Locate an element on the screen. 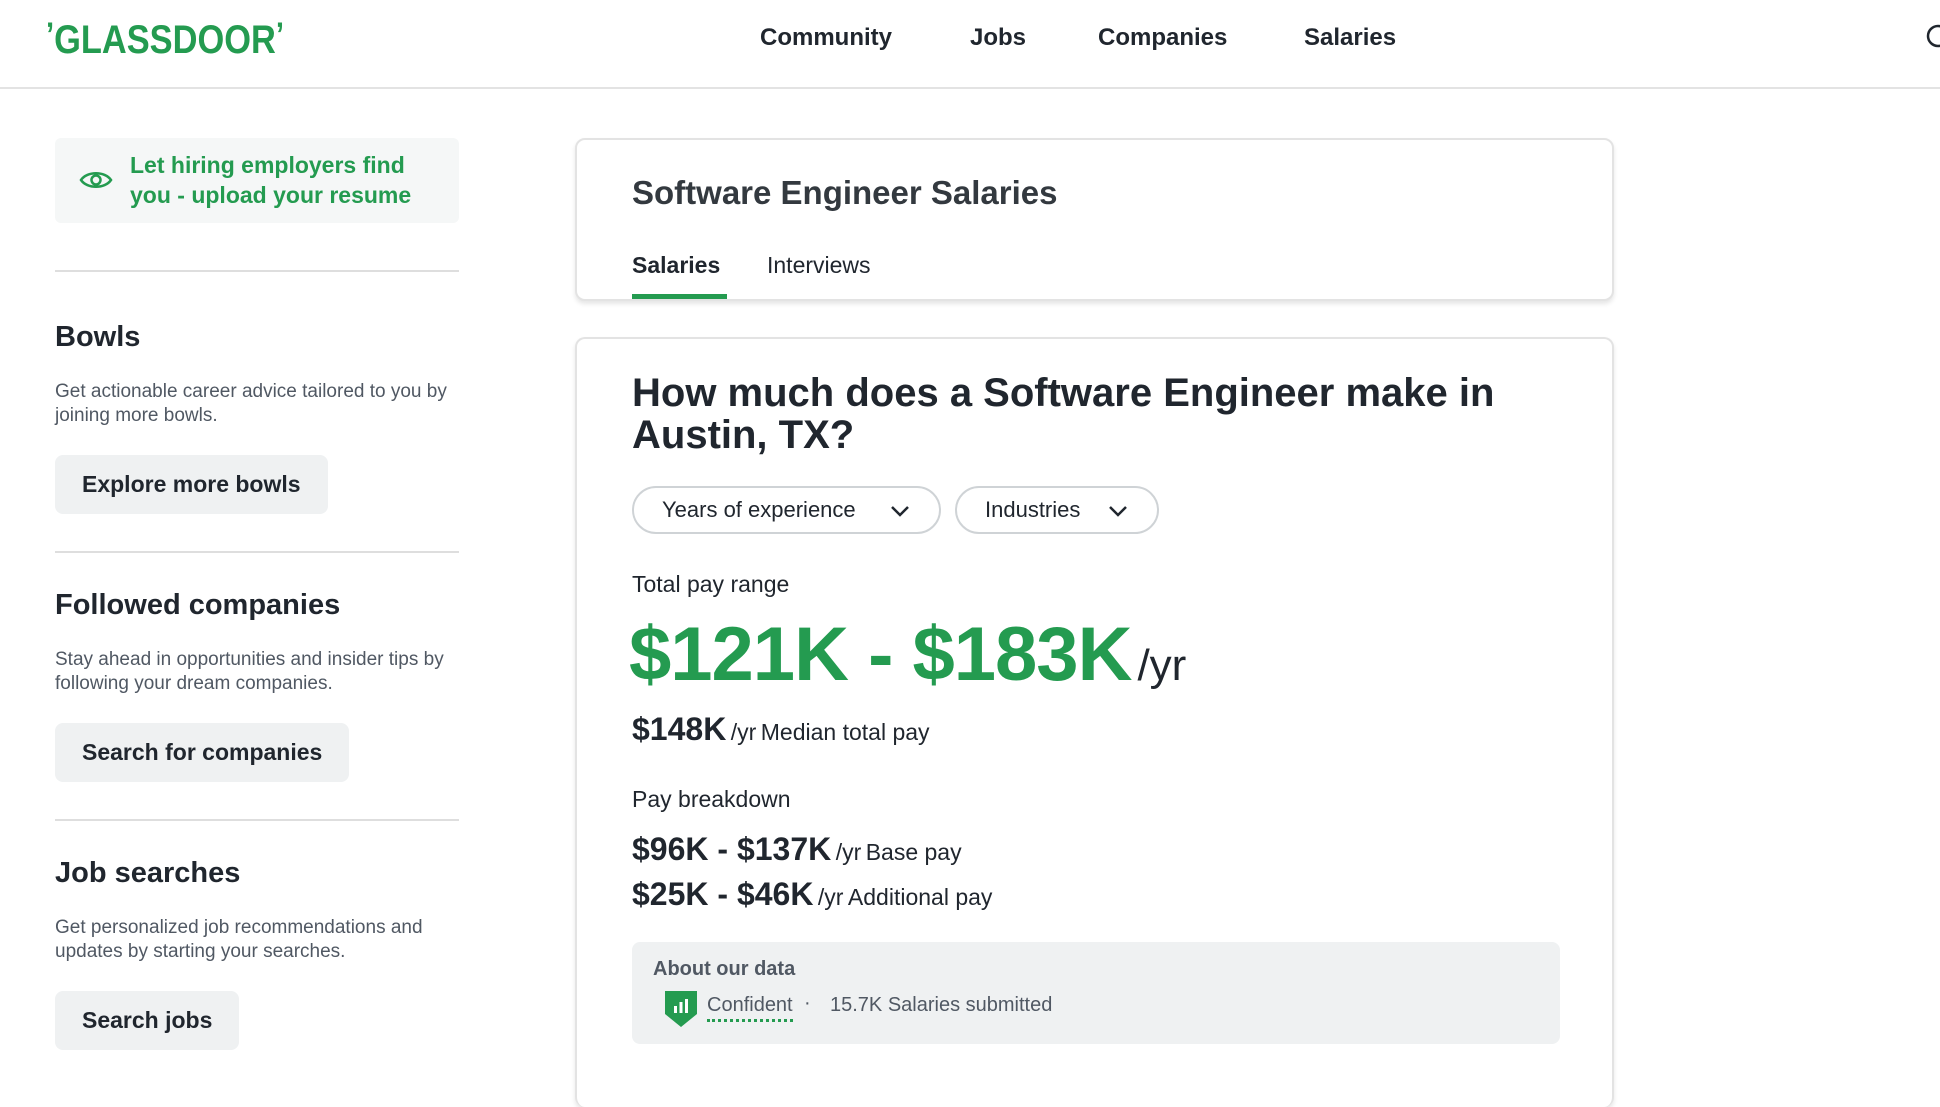 Image resolution: width=1940 pixels, height=1107 pixels. search-icon is located at coordinates (1932, 36).